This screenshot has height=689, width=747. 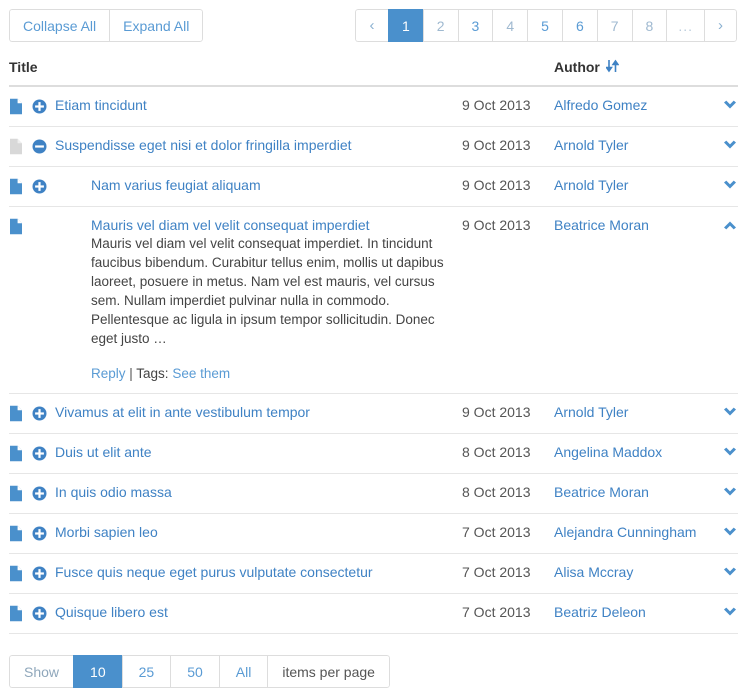 I want to click on pagination-prev-button: ‹, so click(x=371, y=25).